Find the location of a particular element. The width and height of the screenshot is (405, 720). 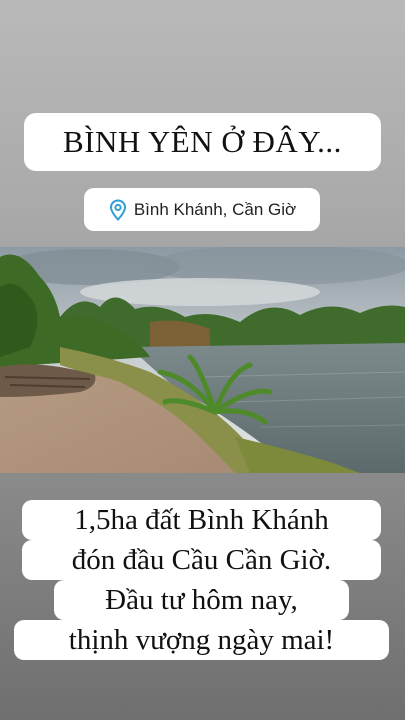

location-sticker: Bình Khánh, Cần Giờ is located at coordinates (202, 209).